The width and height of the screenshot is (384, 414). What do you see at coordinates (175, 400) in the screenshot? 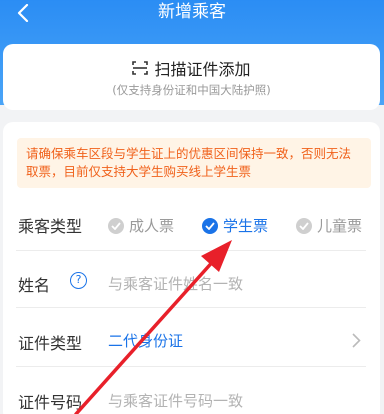
I see `id-number-input: 与乘客证件号码一致` at bounding box center [175, 400].